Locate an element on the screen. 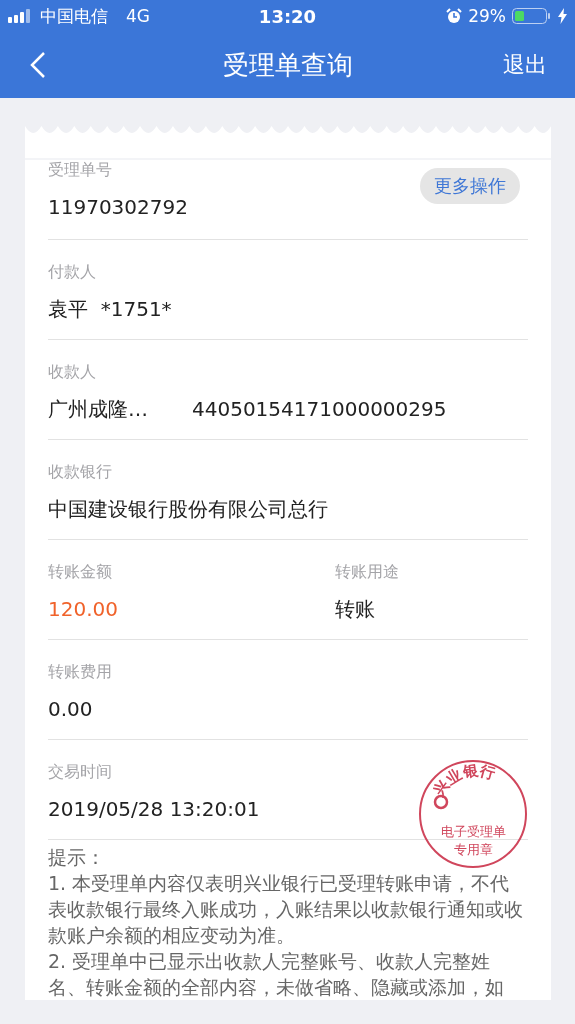  charging-icon is located at coordinates (562, 16).